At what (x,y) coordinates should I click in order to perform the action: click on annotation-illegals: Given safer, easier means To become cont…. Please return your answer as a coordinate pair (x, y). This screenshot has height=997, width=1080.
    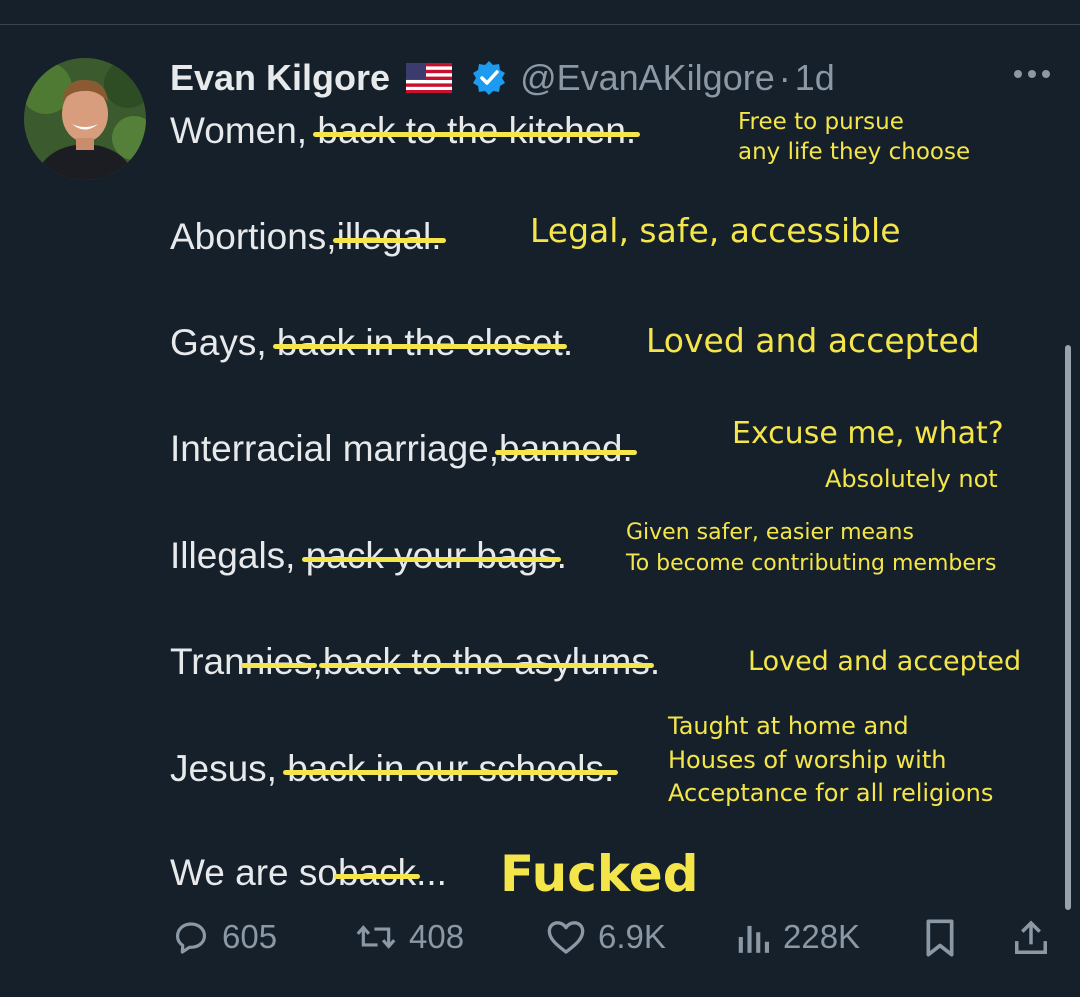
    Looking at the image, I should click on (811, 549).